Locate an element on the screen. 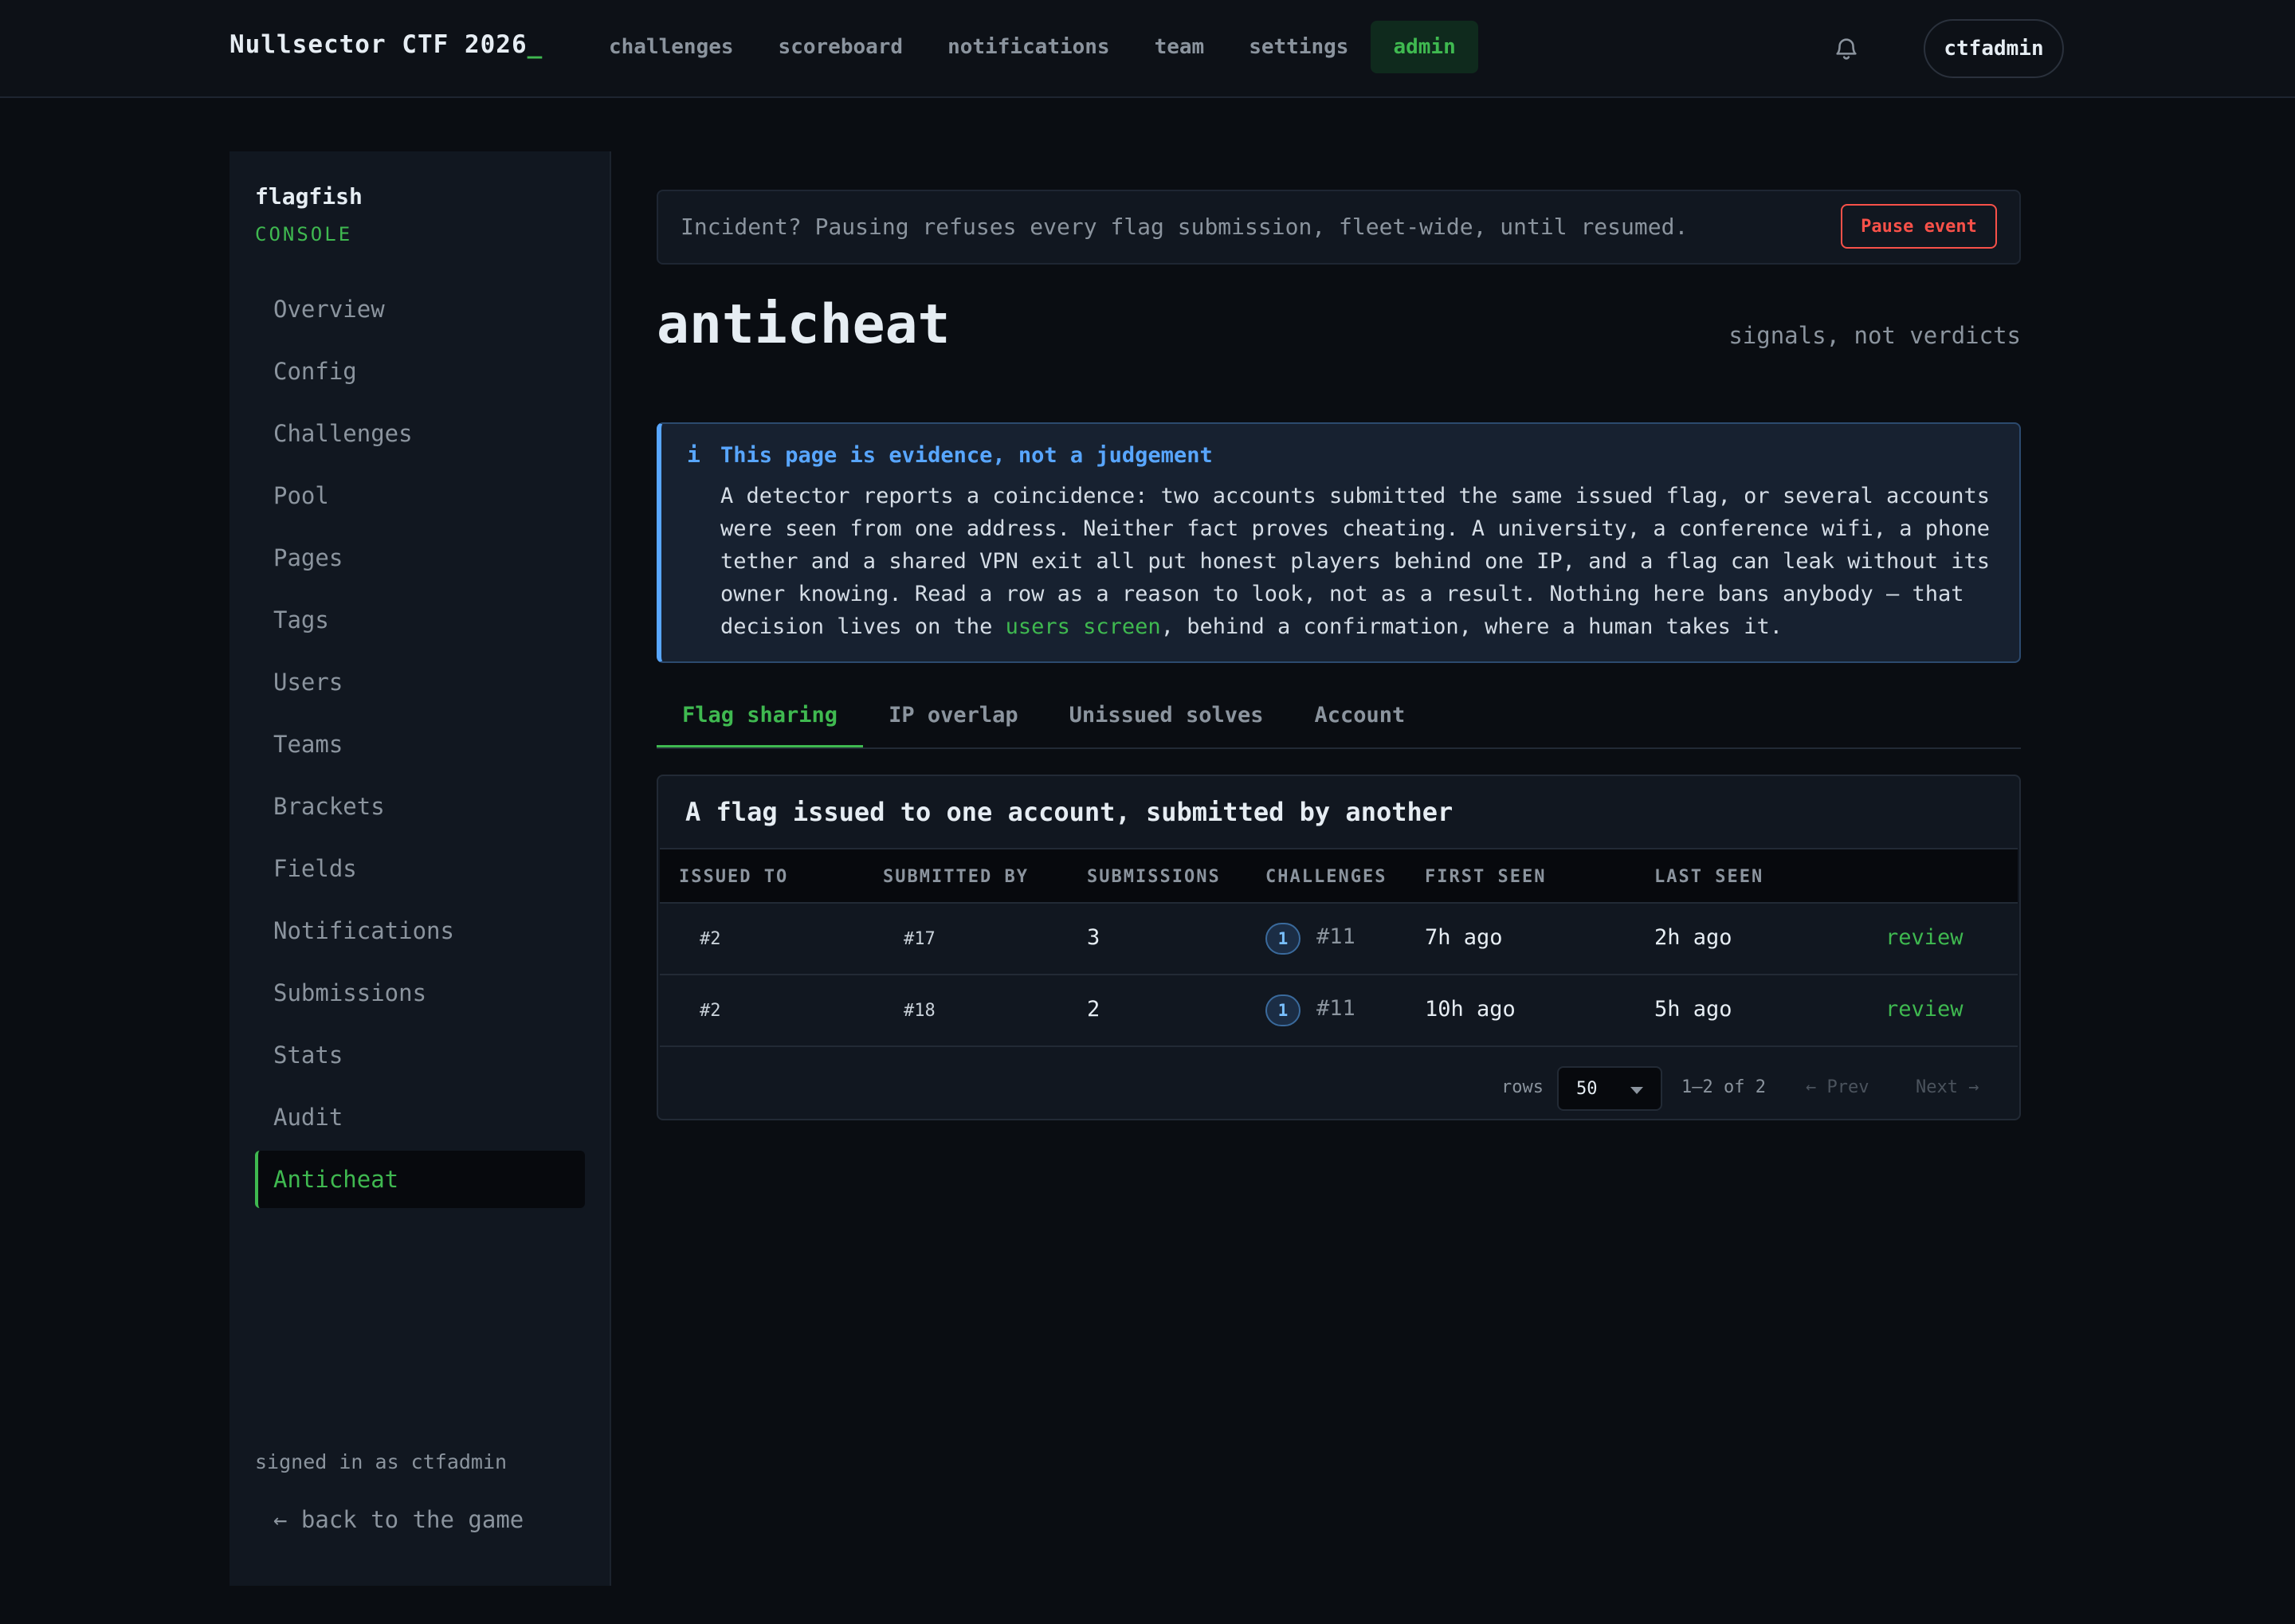 This screenshot has height=1624, width=2295. prev-page-button: ← Prev is located at coordinates (1837, 1087).